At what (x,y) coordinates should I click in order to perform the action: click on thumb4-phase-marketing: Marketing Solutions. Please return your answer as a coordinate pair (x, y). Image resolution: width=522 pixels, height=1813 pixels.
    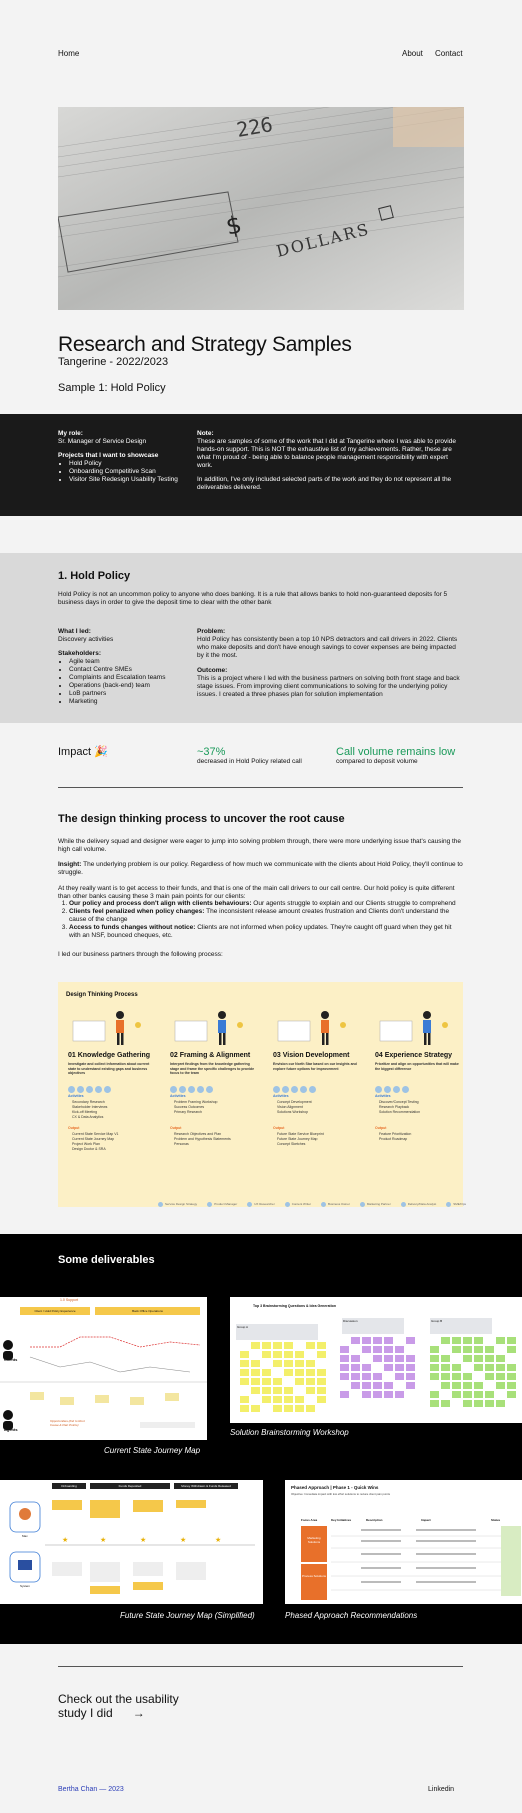
    Looking at the image, I should click on (314, 1544).